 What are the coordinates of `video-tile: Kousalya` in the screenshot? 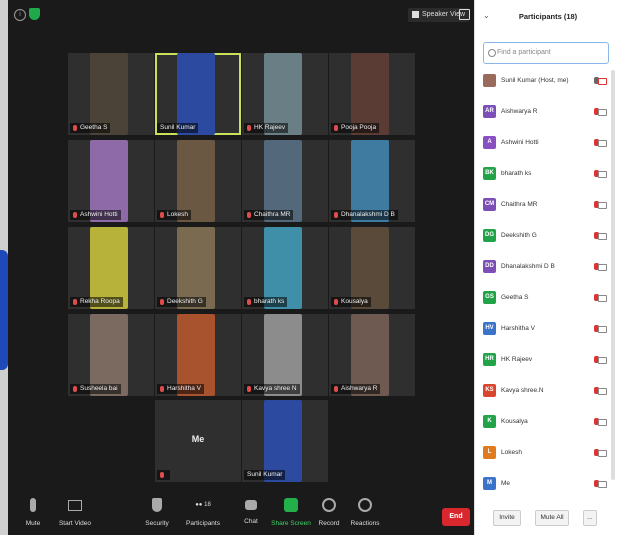 It's located at (372, 268).